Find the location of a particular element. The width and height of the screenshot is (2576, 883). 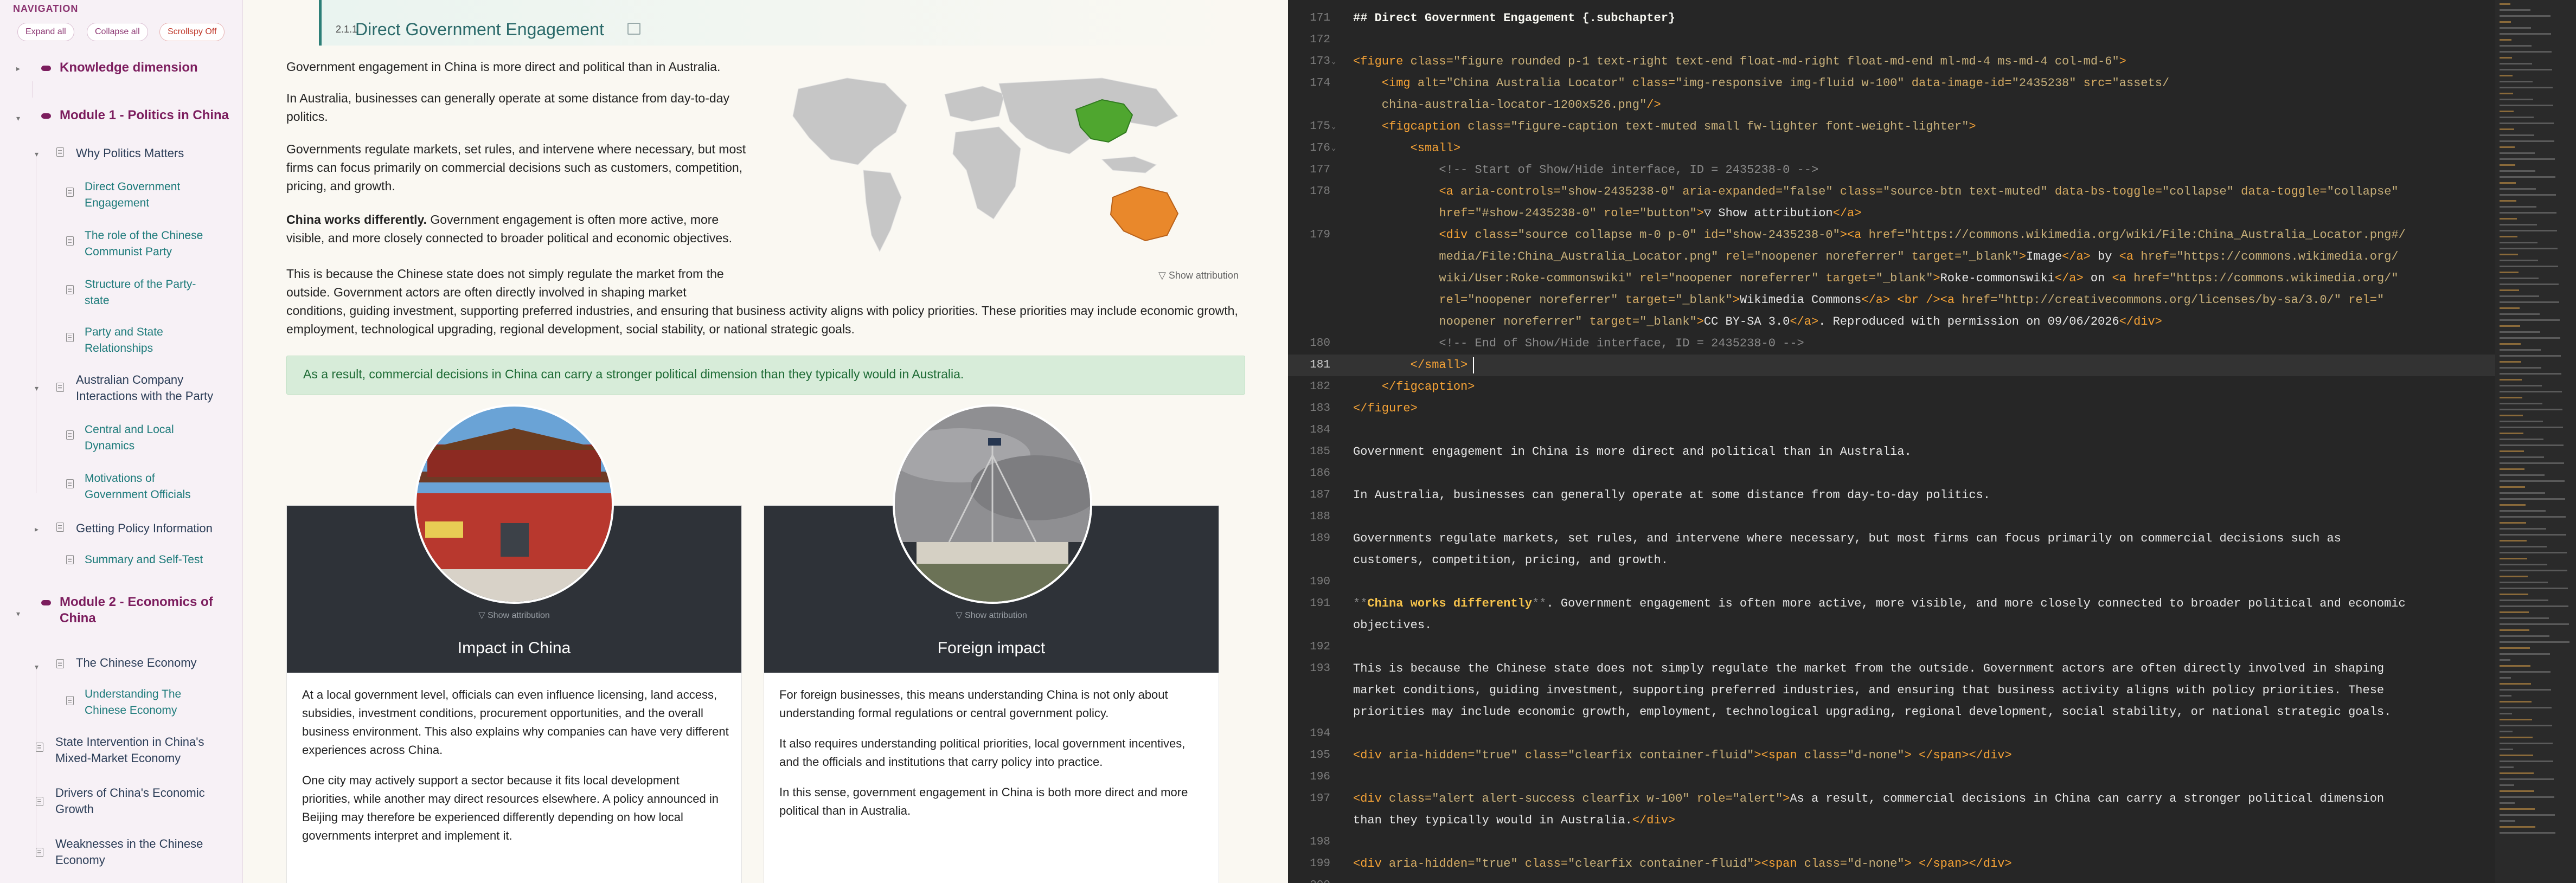

expand-all-button: Expand all is located at coordinates (46, 32).